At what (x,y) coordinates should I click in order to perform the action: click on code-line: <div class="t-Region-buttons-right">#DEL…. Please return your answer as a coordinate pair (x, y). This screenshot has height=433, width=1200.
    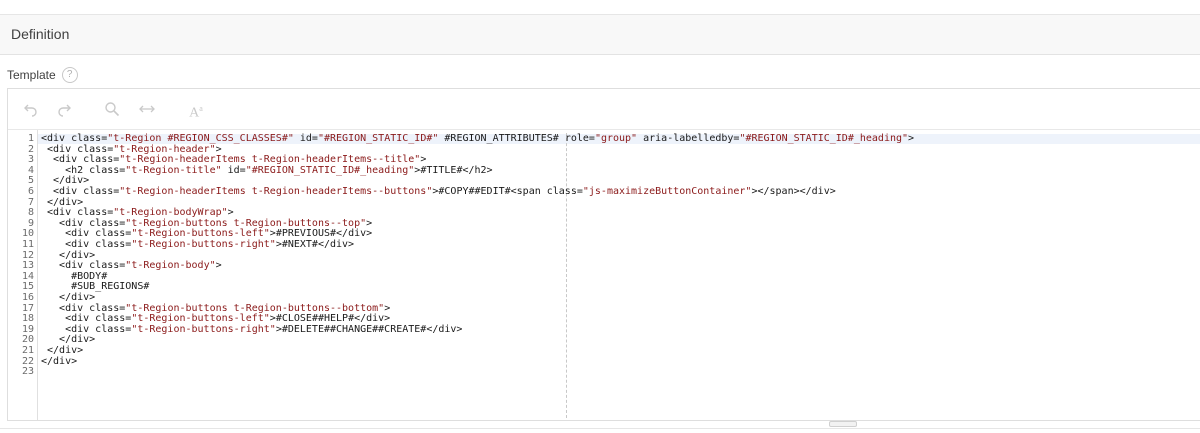
    Looking at the image, I should click on (251, 329).